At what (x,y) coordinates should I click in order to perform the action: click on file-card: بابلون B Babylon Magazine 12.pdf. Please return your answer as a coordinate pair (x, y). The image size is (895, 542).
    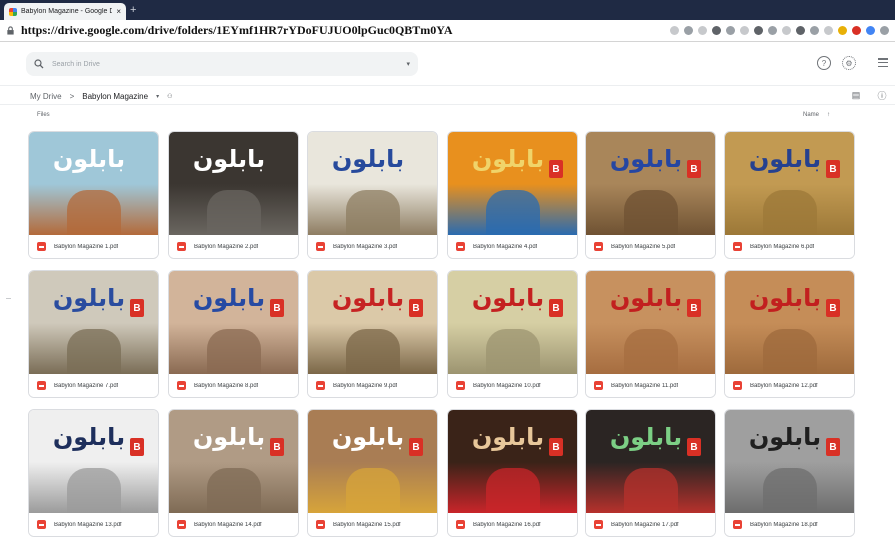
    Looking at the image, I should click on (789, 334).